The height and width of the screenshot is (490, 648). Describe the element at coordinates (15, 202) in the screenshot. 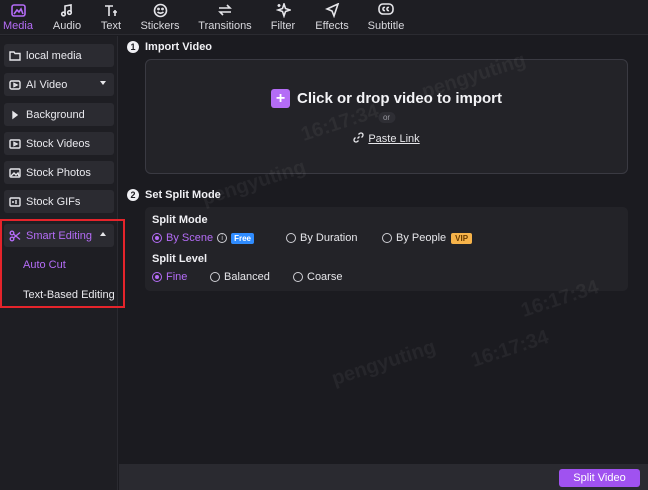

I see `gif-icon` at that location.